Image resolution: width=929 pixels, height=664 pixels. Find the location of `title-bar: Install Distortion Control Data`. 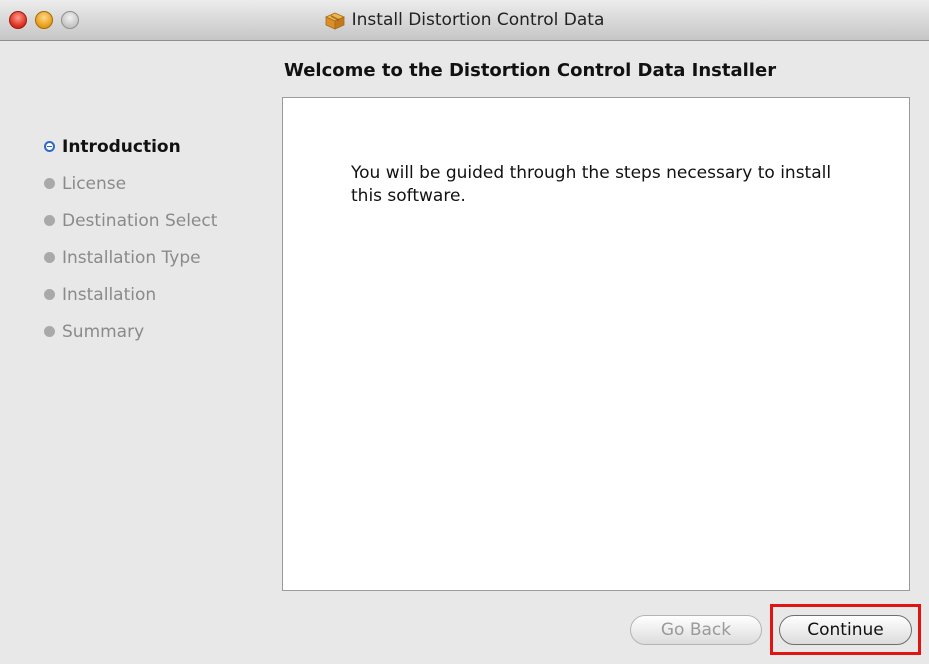

title-bar: Install Distortion Control Data is located at coordinates (464, 20).